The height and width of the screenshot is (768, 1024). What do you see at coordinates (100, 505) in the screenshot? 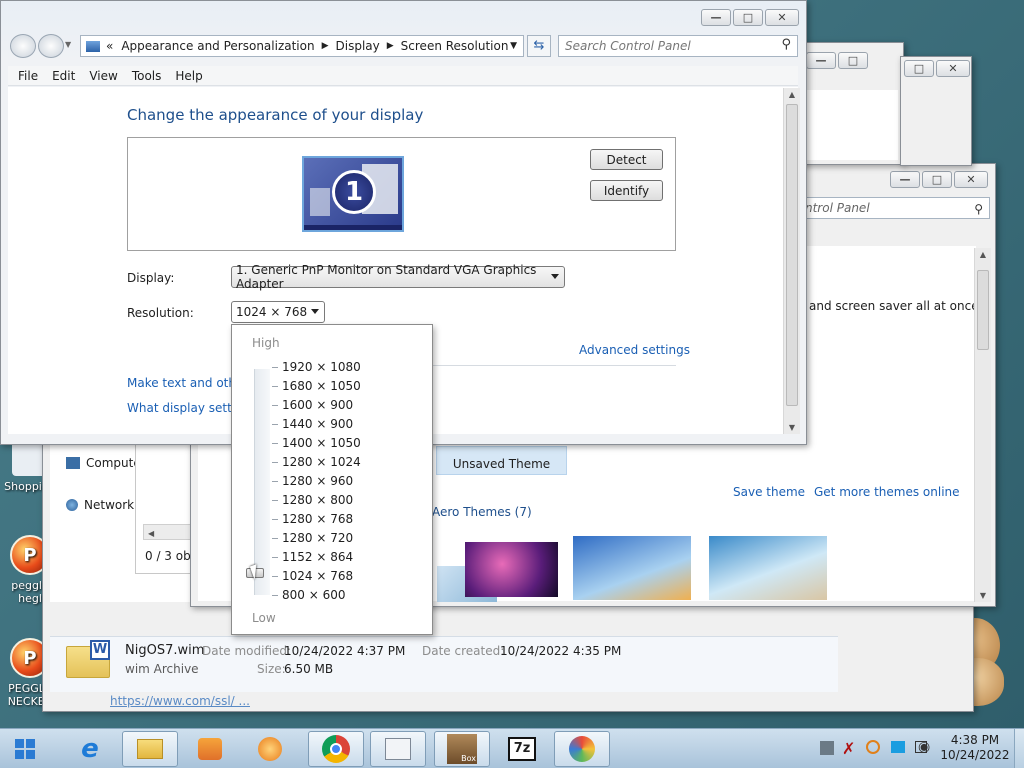
I see `nav-network: Network` at bounding box center [100, 505].